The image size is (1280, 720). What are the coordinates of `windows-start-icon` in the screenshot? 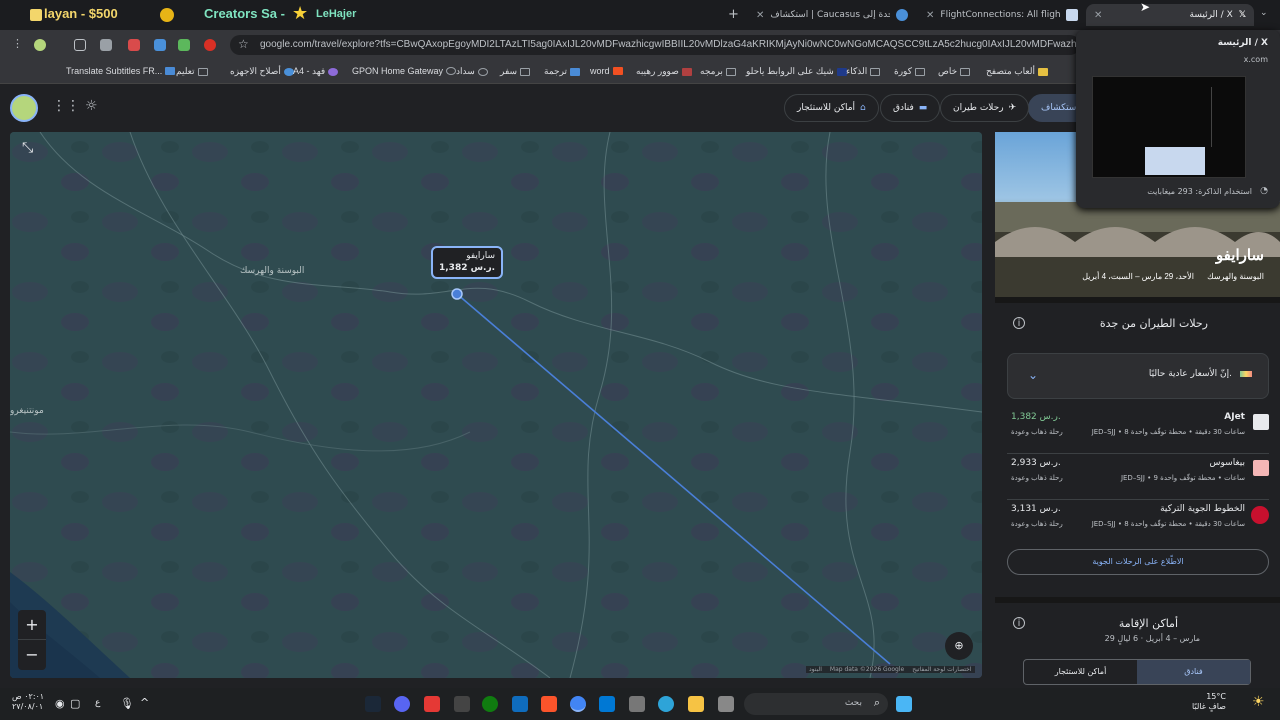 It's located at (904, 704).